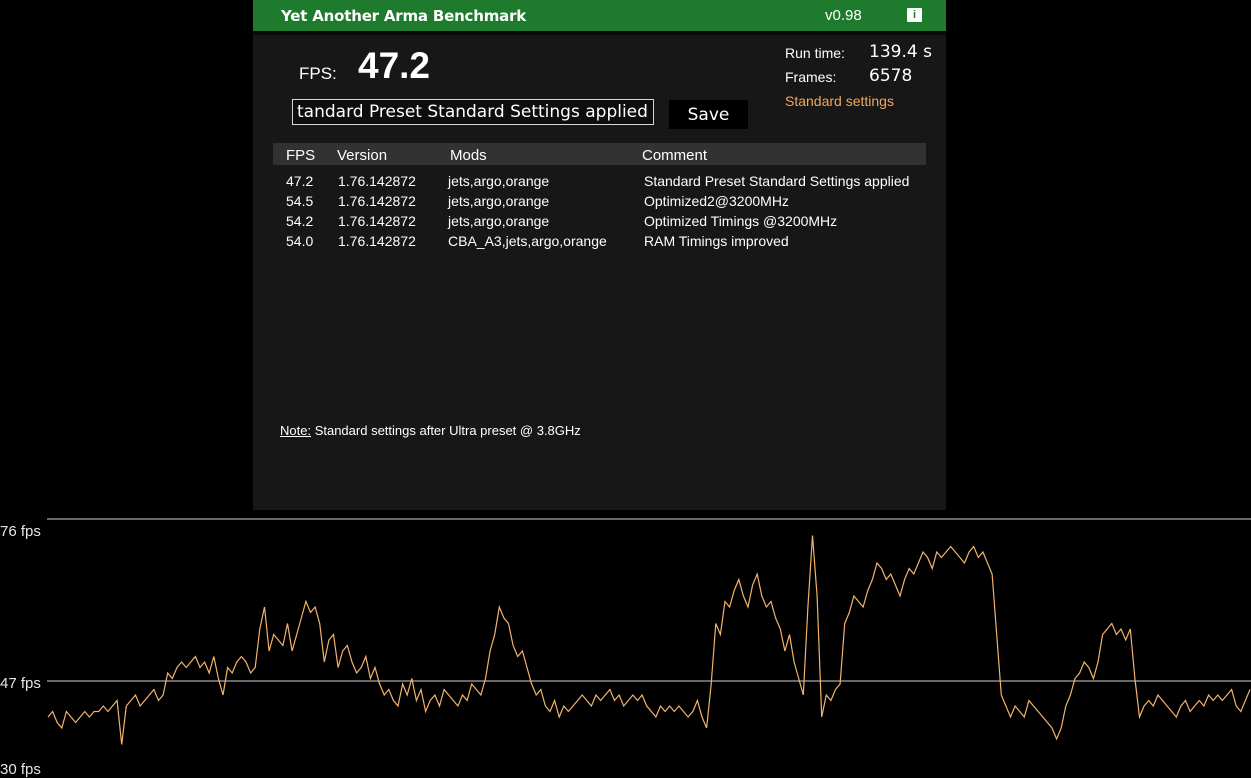 The image size is (1251, 778). Describe the element at coordinates (815, 53) in the screenshot. I see `runtime-label: Run time:` at that location.